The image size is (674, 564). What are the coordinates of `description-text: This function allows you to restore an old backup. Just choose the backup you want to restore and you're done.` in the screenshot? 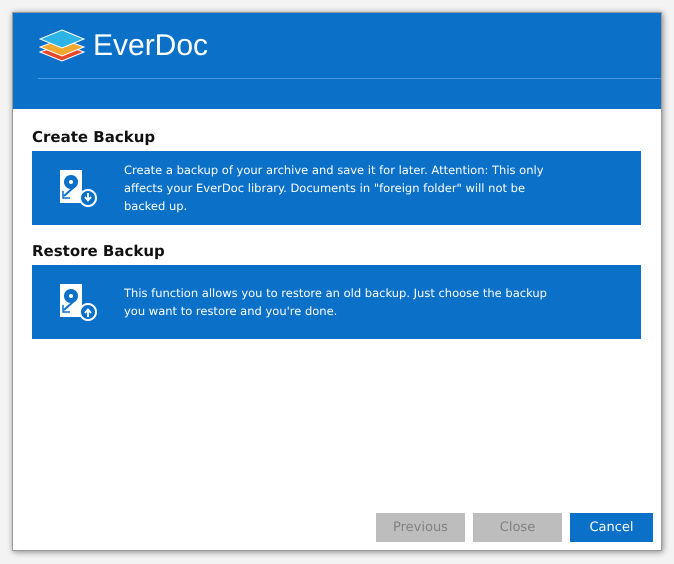 It's located at (336, 302).